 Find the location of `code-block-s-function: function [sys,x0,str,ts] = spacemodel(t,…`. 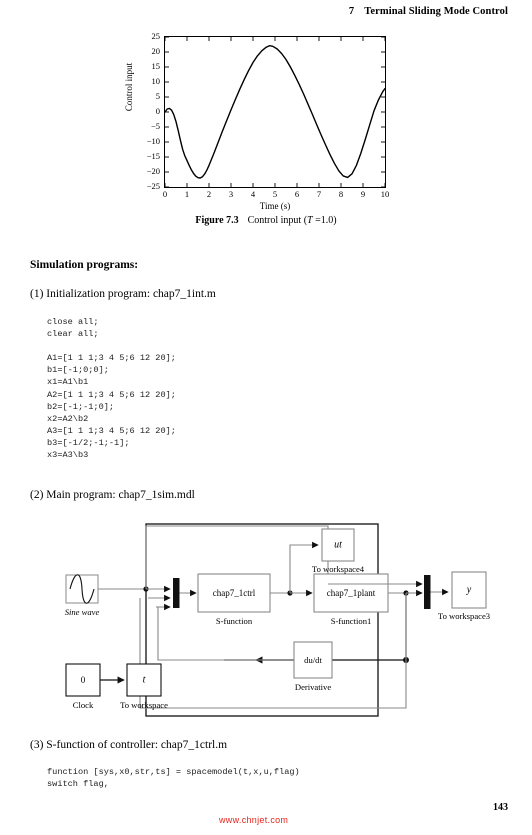

code-block-s-function: function [sys,x0,str,ts] = spacemodel(t,… is located at coordinates (173, 778).